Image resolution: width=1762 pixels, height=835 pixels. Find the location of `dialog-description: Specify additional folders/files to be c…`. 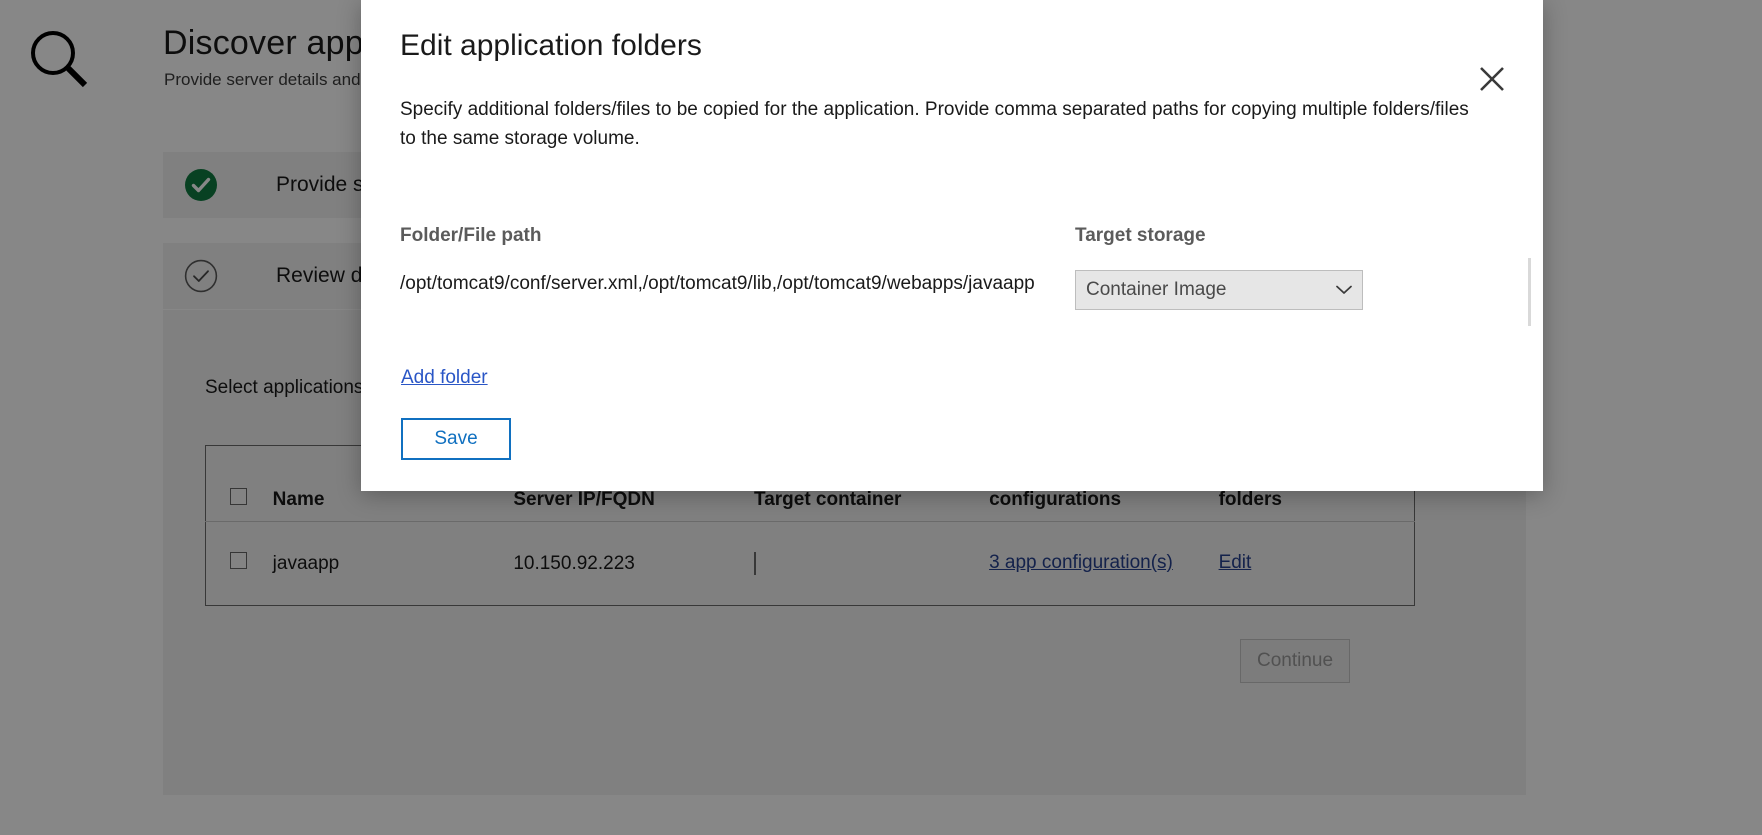

dialog-description: Specify additional folders/files to be c… is located at coordinates (934, 124).